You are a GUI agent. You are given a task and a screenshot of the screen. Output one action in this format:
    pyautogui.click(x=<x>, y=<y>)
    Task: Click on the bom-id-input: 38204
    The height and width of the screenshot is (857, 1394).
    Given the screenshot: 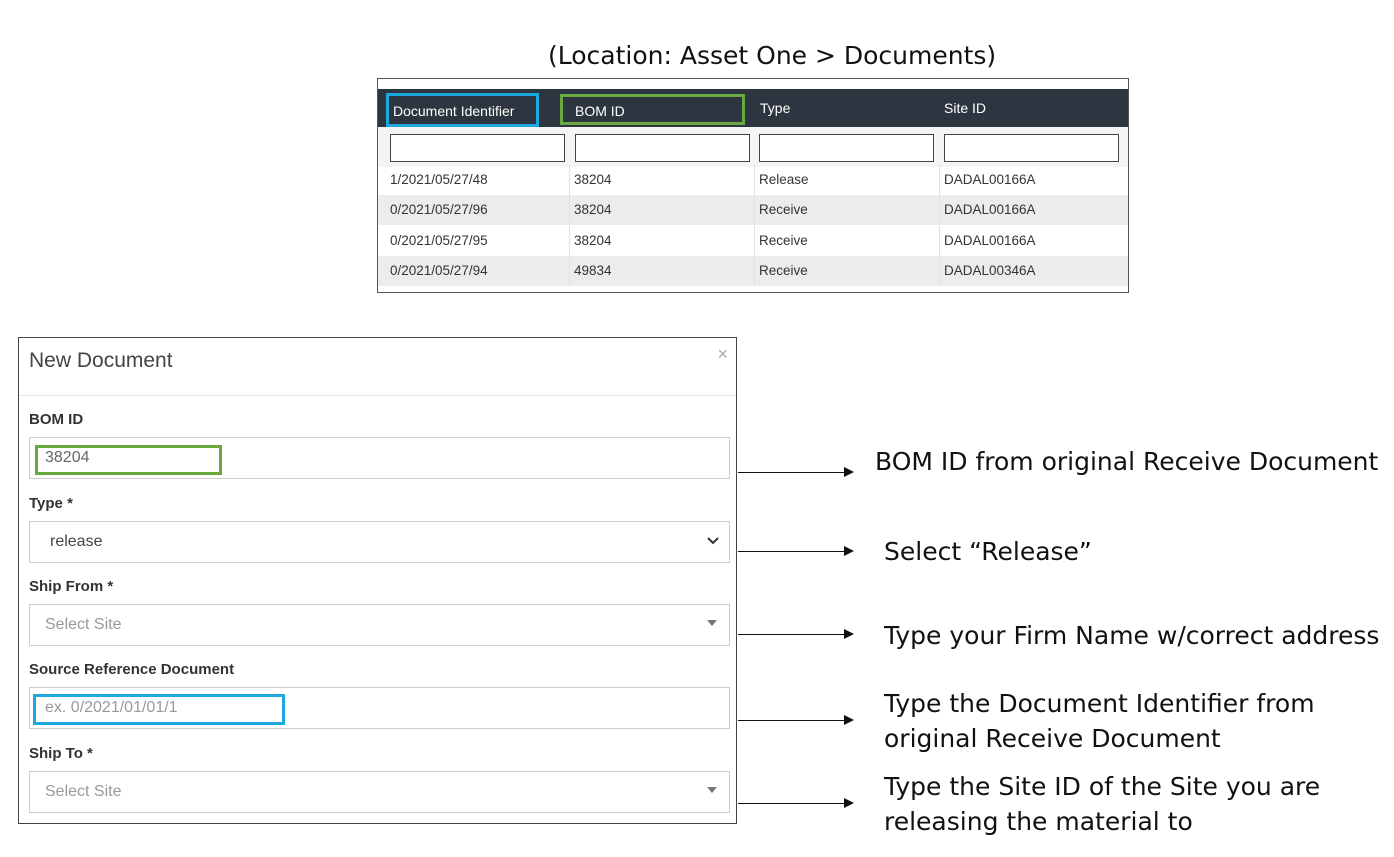 What is the action you would take?
    pyautogui.click(x=379, y=458)
    